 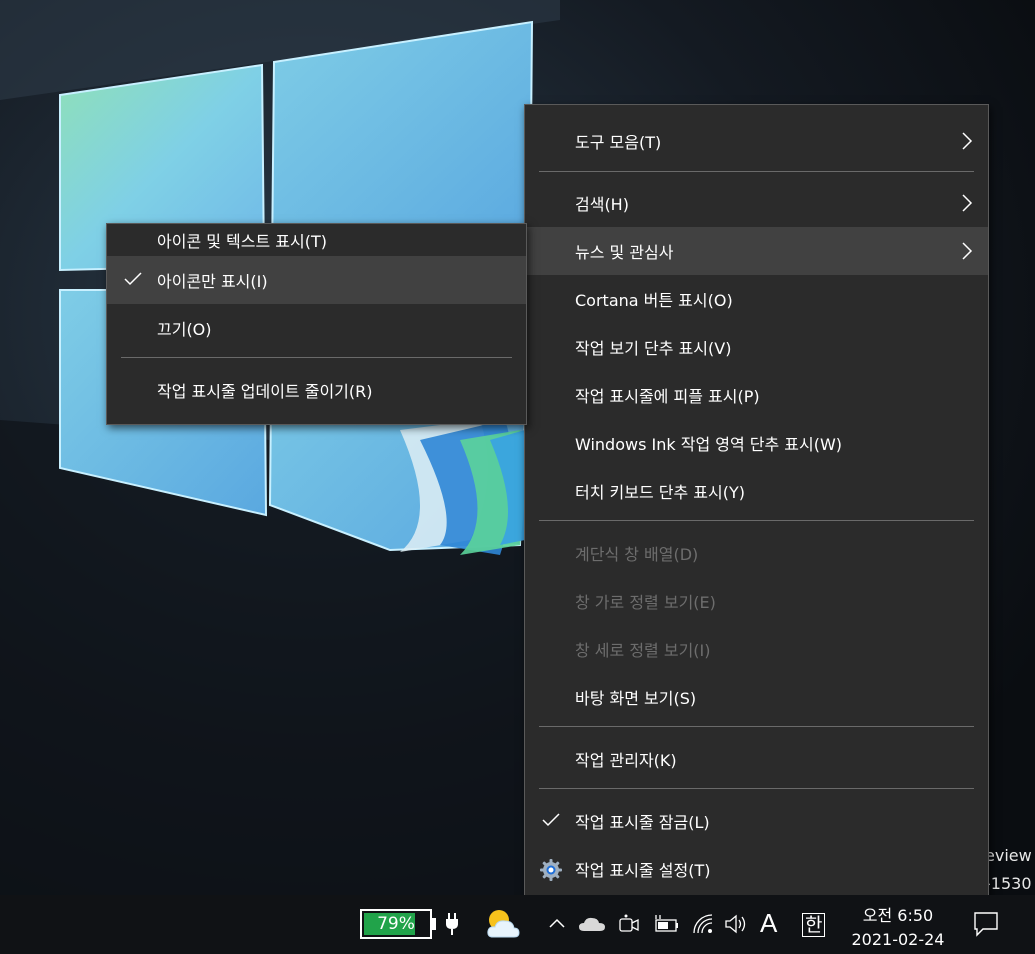 I want to click on ime-language-indicator: 한, so click(x=814, y=925).